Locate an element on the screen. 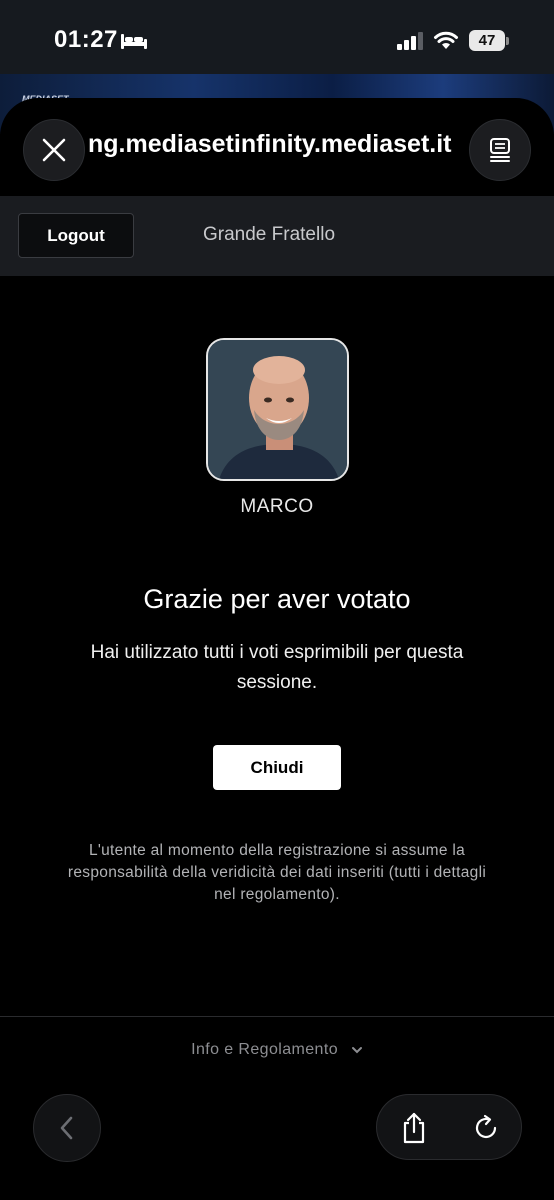 This screenshot has height=1200, width=554. reload-icon is located at coordinates (486, 1126).